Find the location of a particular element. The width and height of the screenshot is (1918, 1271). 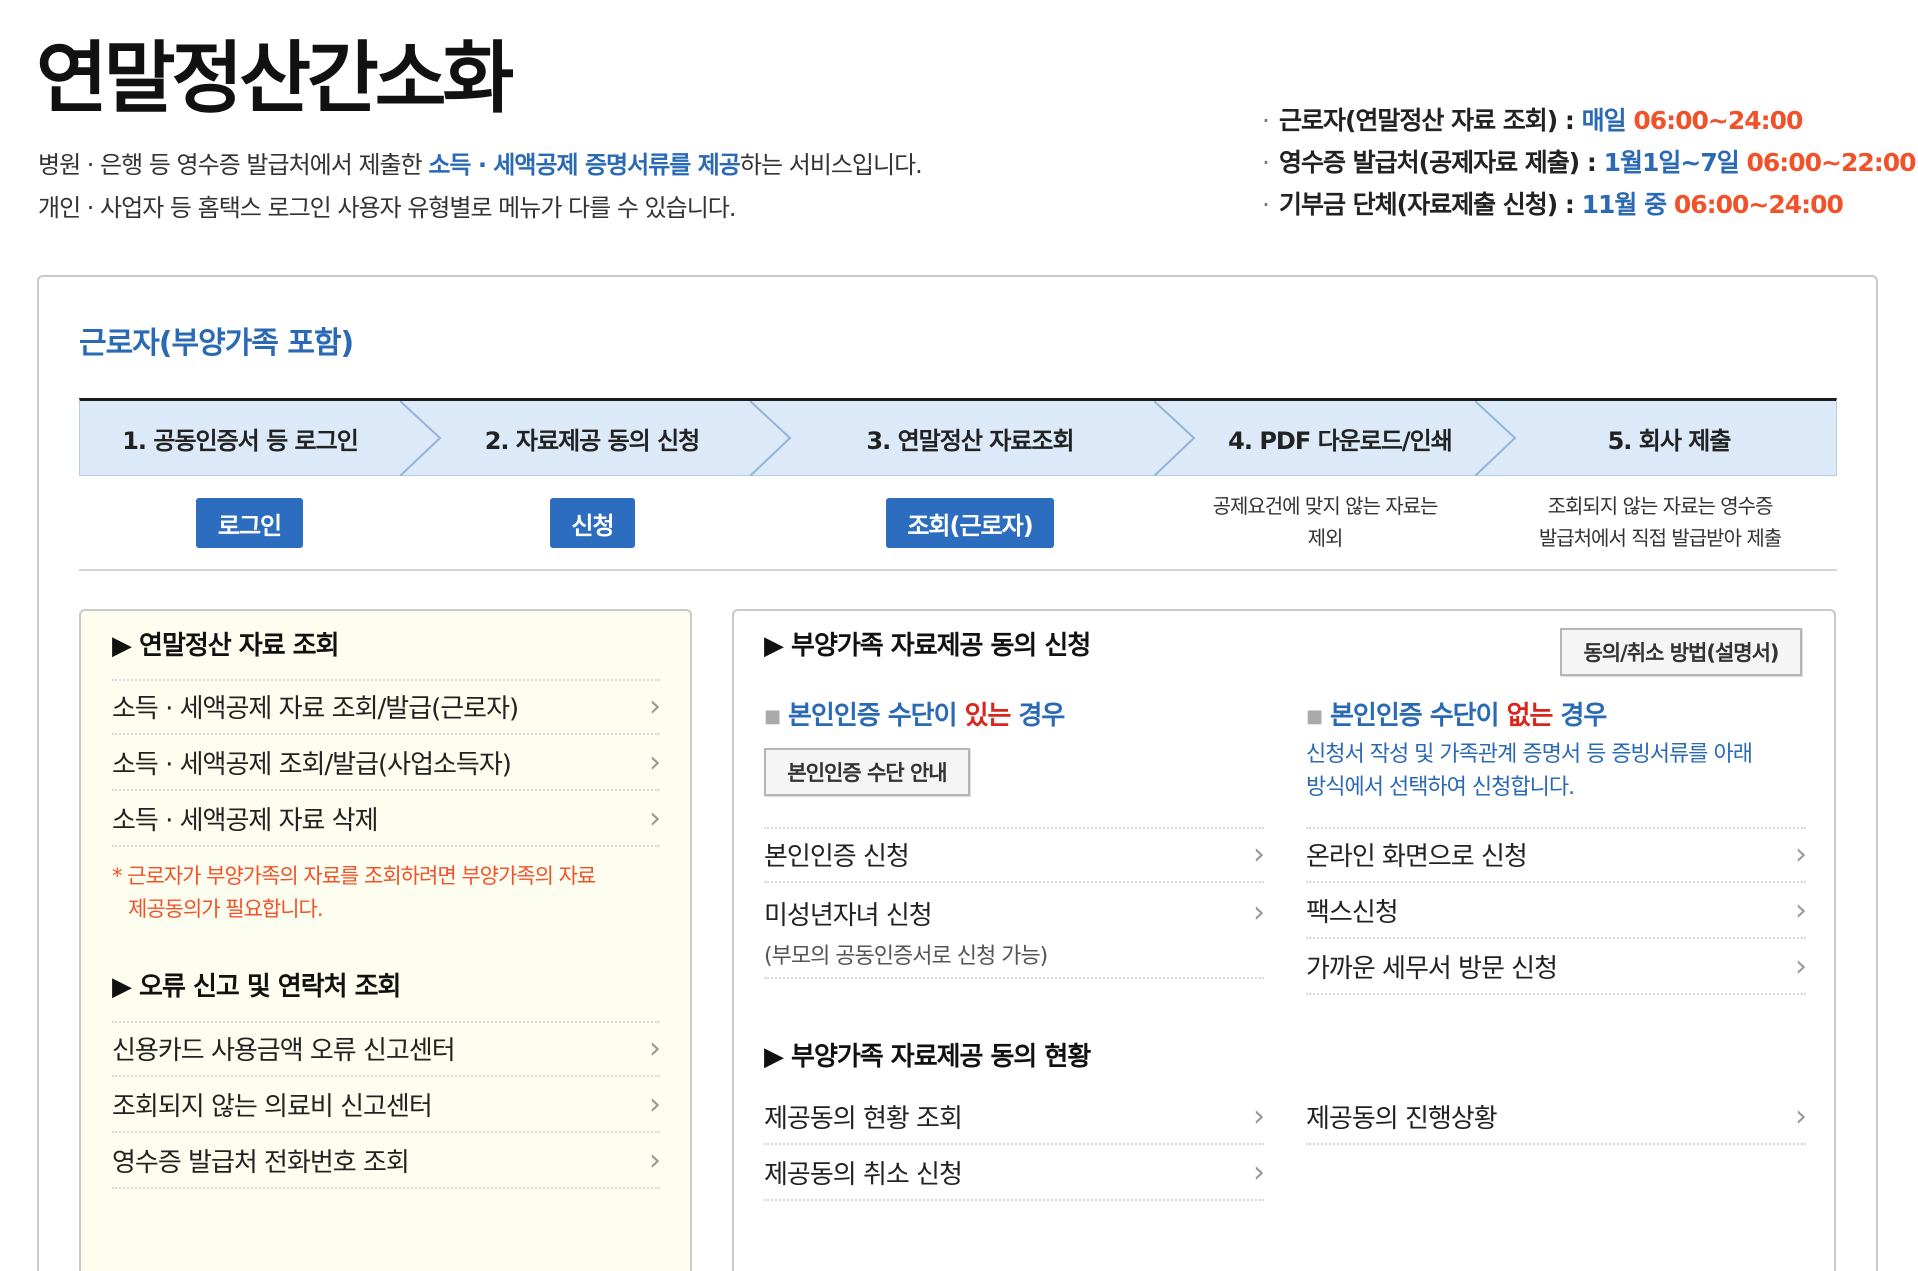

list-item-medical-report: 조회되지 않는 의료비 신고센터 › is located at coordinates (386, 1105).